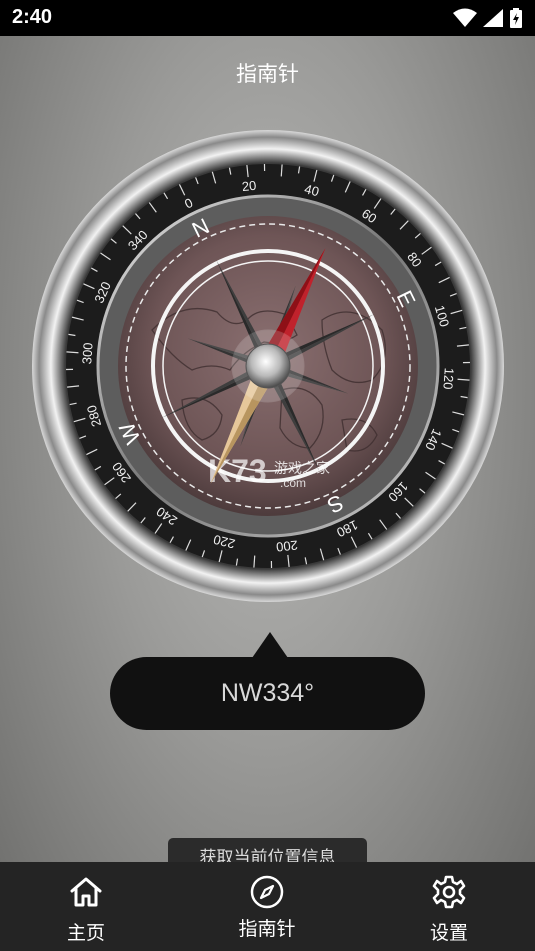  Describe the element at coordinates (270, 645) in the screenshot. I see `heading-pointer` at that location.